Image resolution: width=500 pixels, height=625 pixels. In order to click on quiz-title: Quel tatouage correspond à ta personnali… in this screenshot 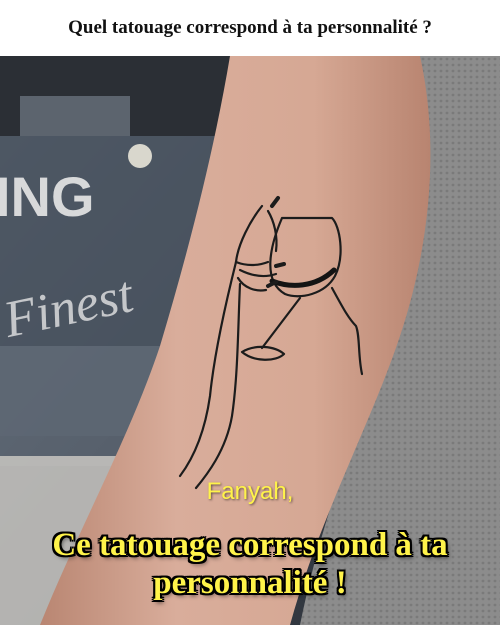, I will do `click(250, 27)`.